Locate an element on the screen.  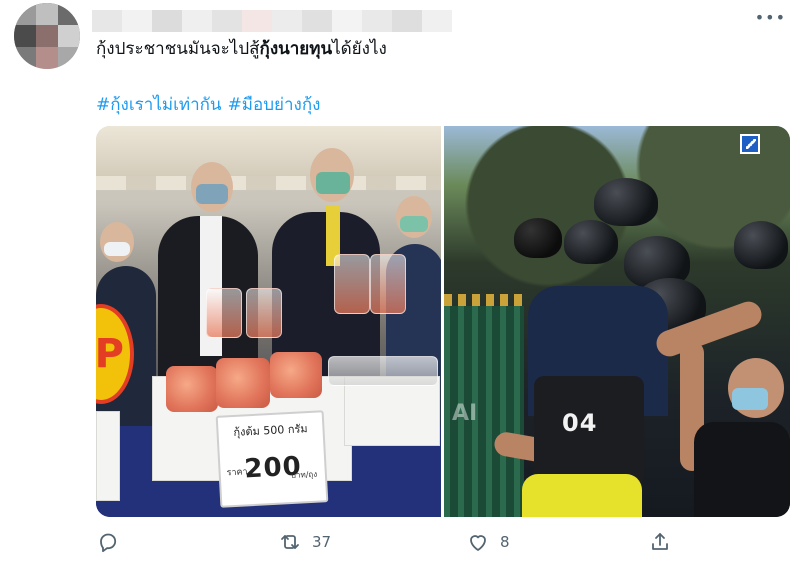
reply-icon is located at coordinates (108, 543).